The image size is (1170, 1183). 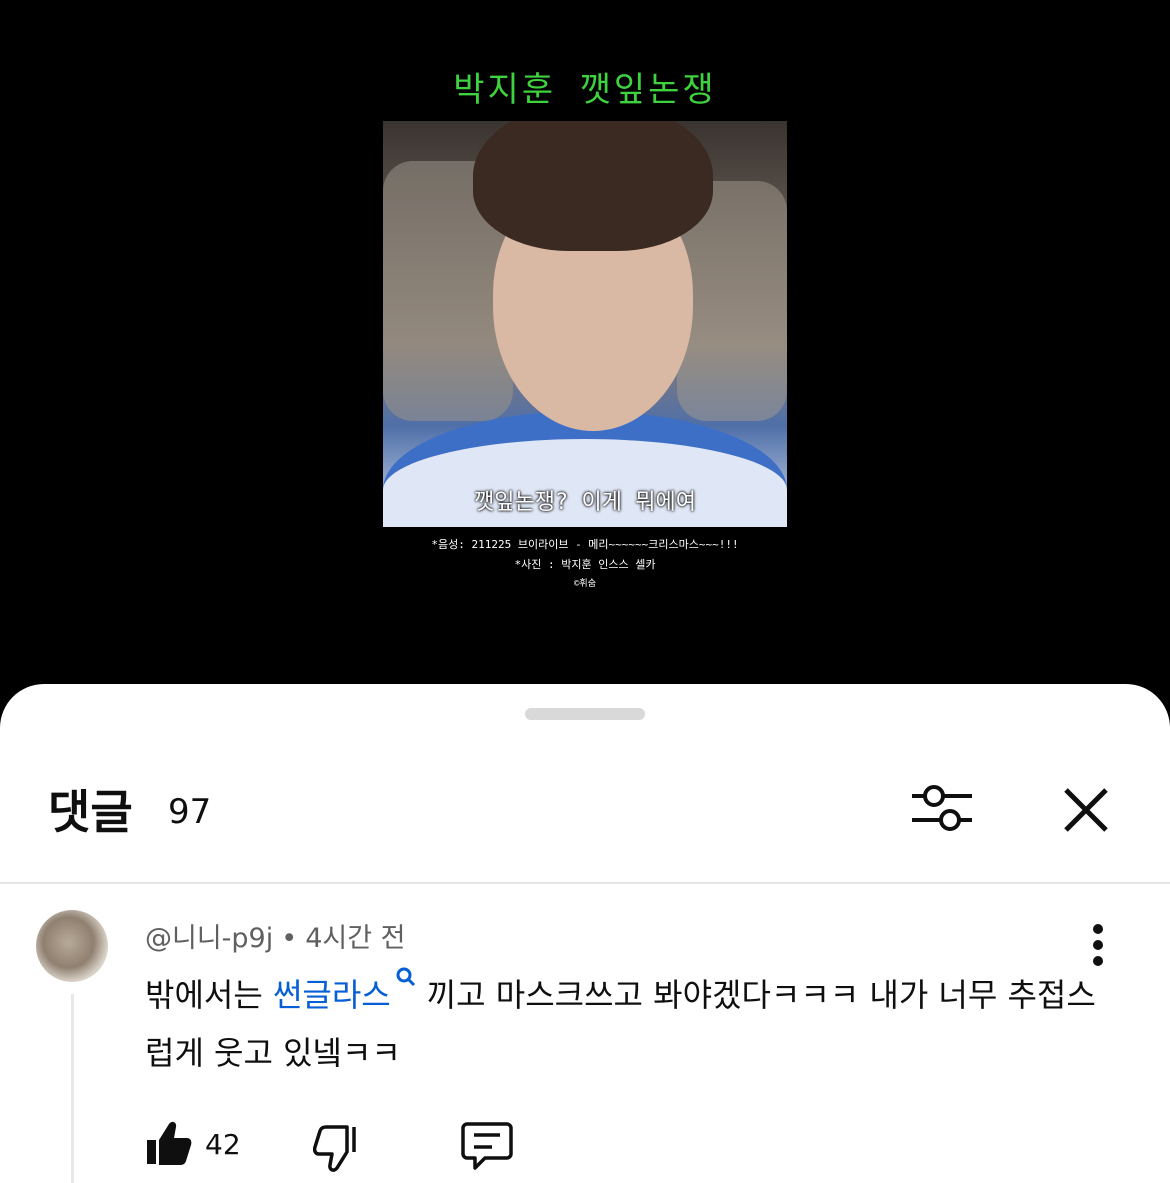 What do you see at coordinates (90, 812) in the screenshot?
I see `comments-title: 댓글` at bounding box center [90, 812].